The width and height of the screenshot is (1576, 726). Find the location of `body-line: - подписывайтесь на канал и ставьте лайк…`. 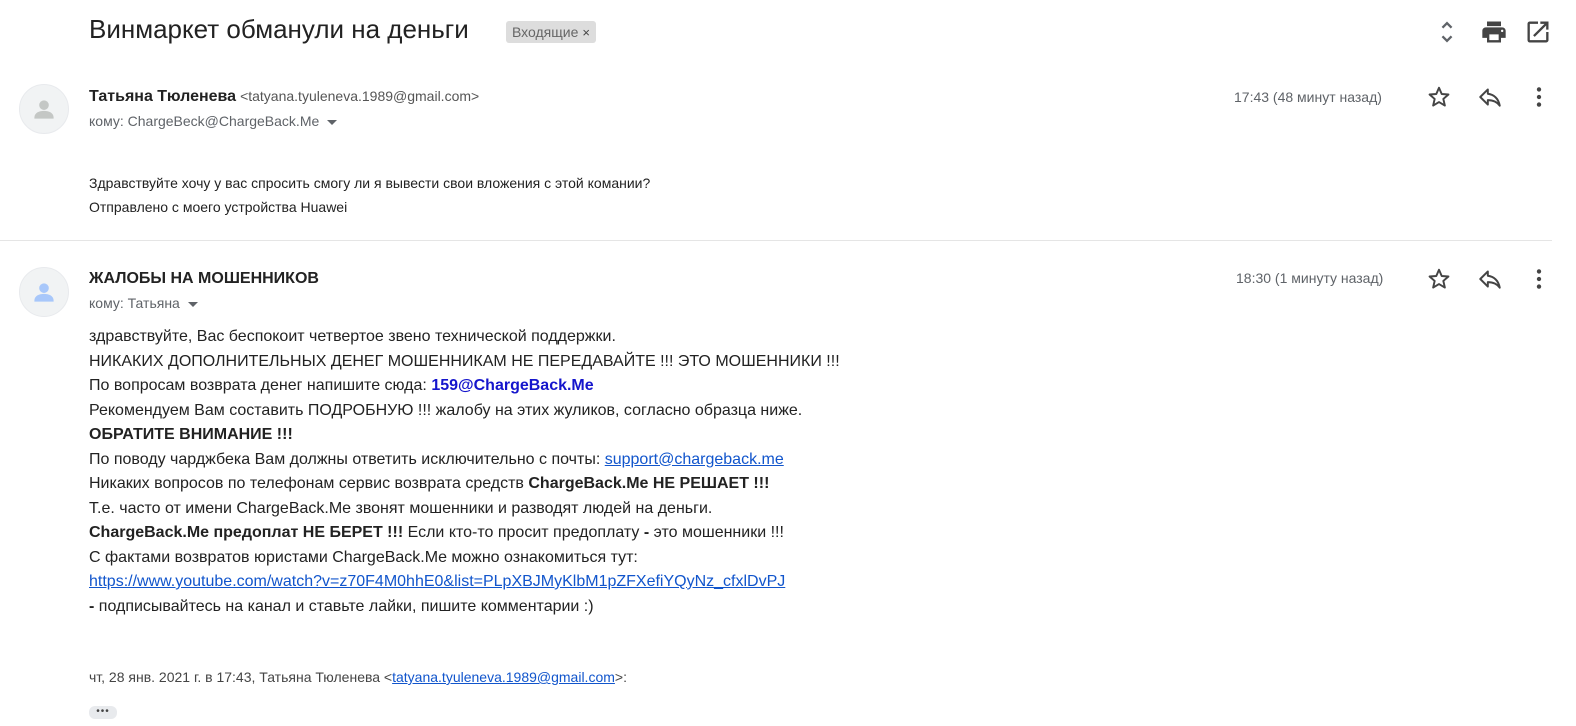

body-line: - подписывайтесь на канал и ставьте лайк… is located at coordinates (464, 607).